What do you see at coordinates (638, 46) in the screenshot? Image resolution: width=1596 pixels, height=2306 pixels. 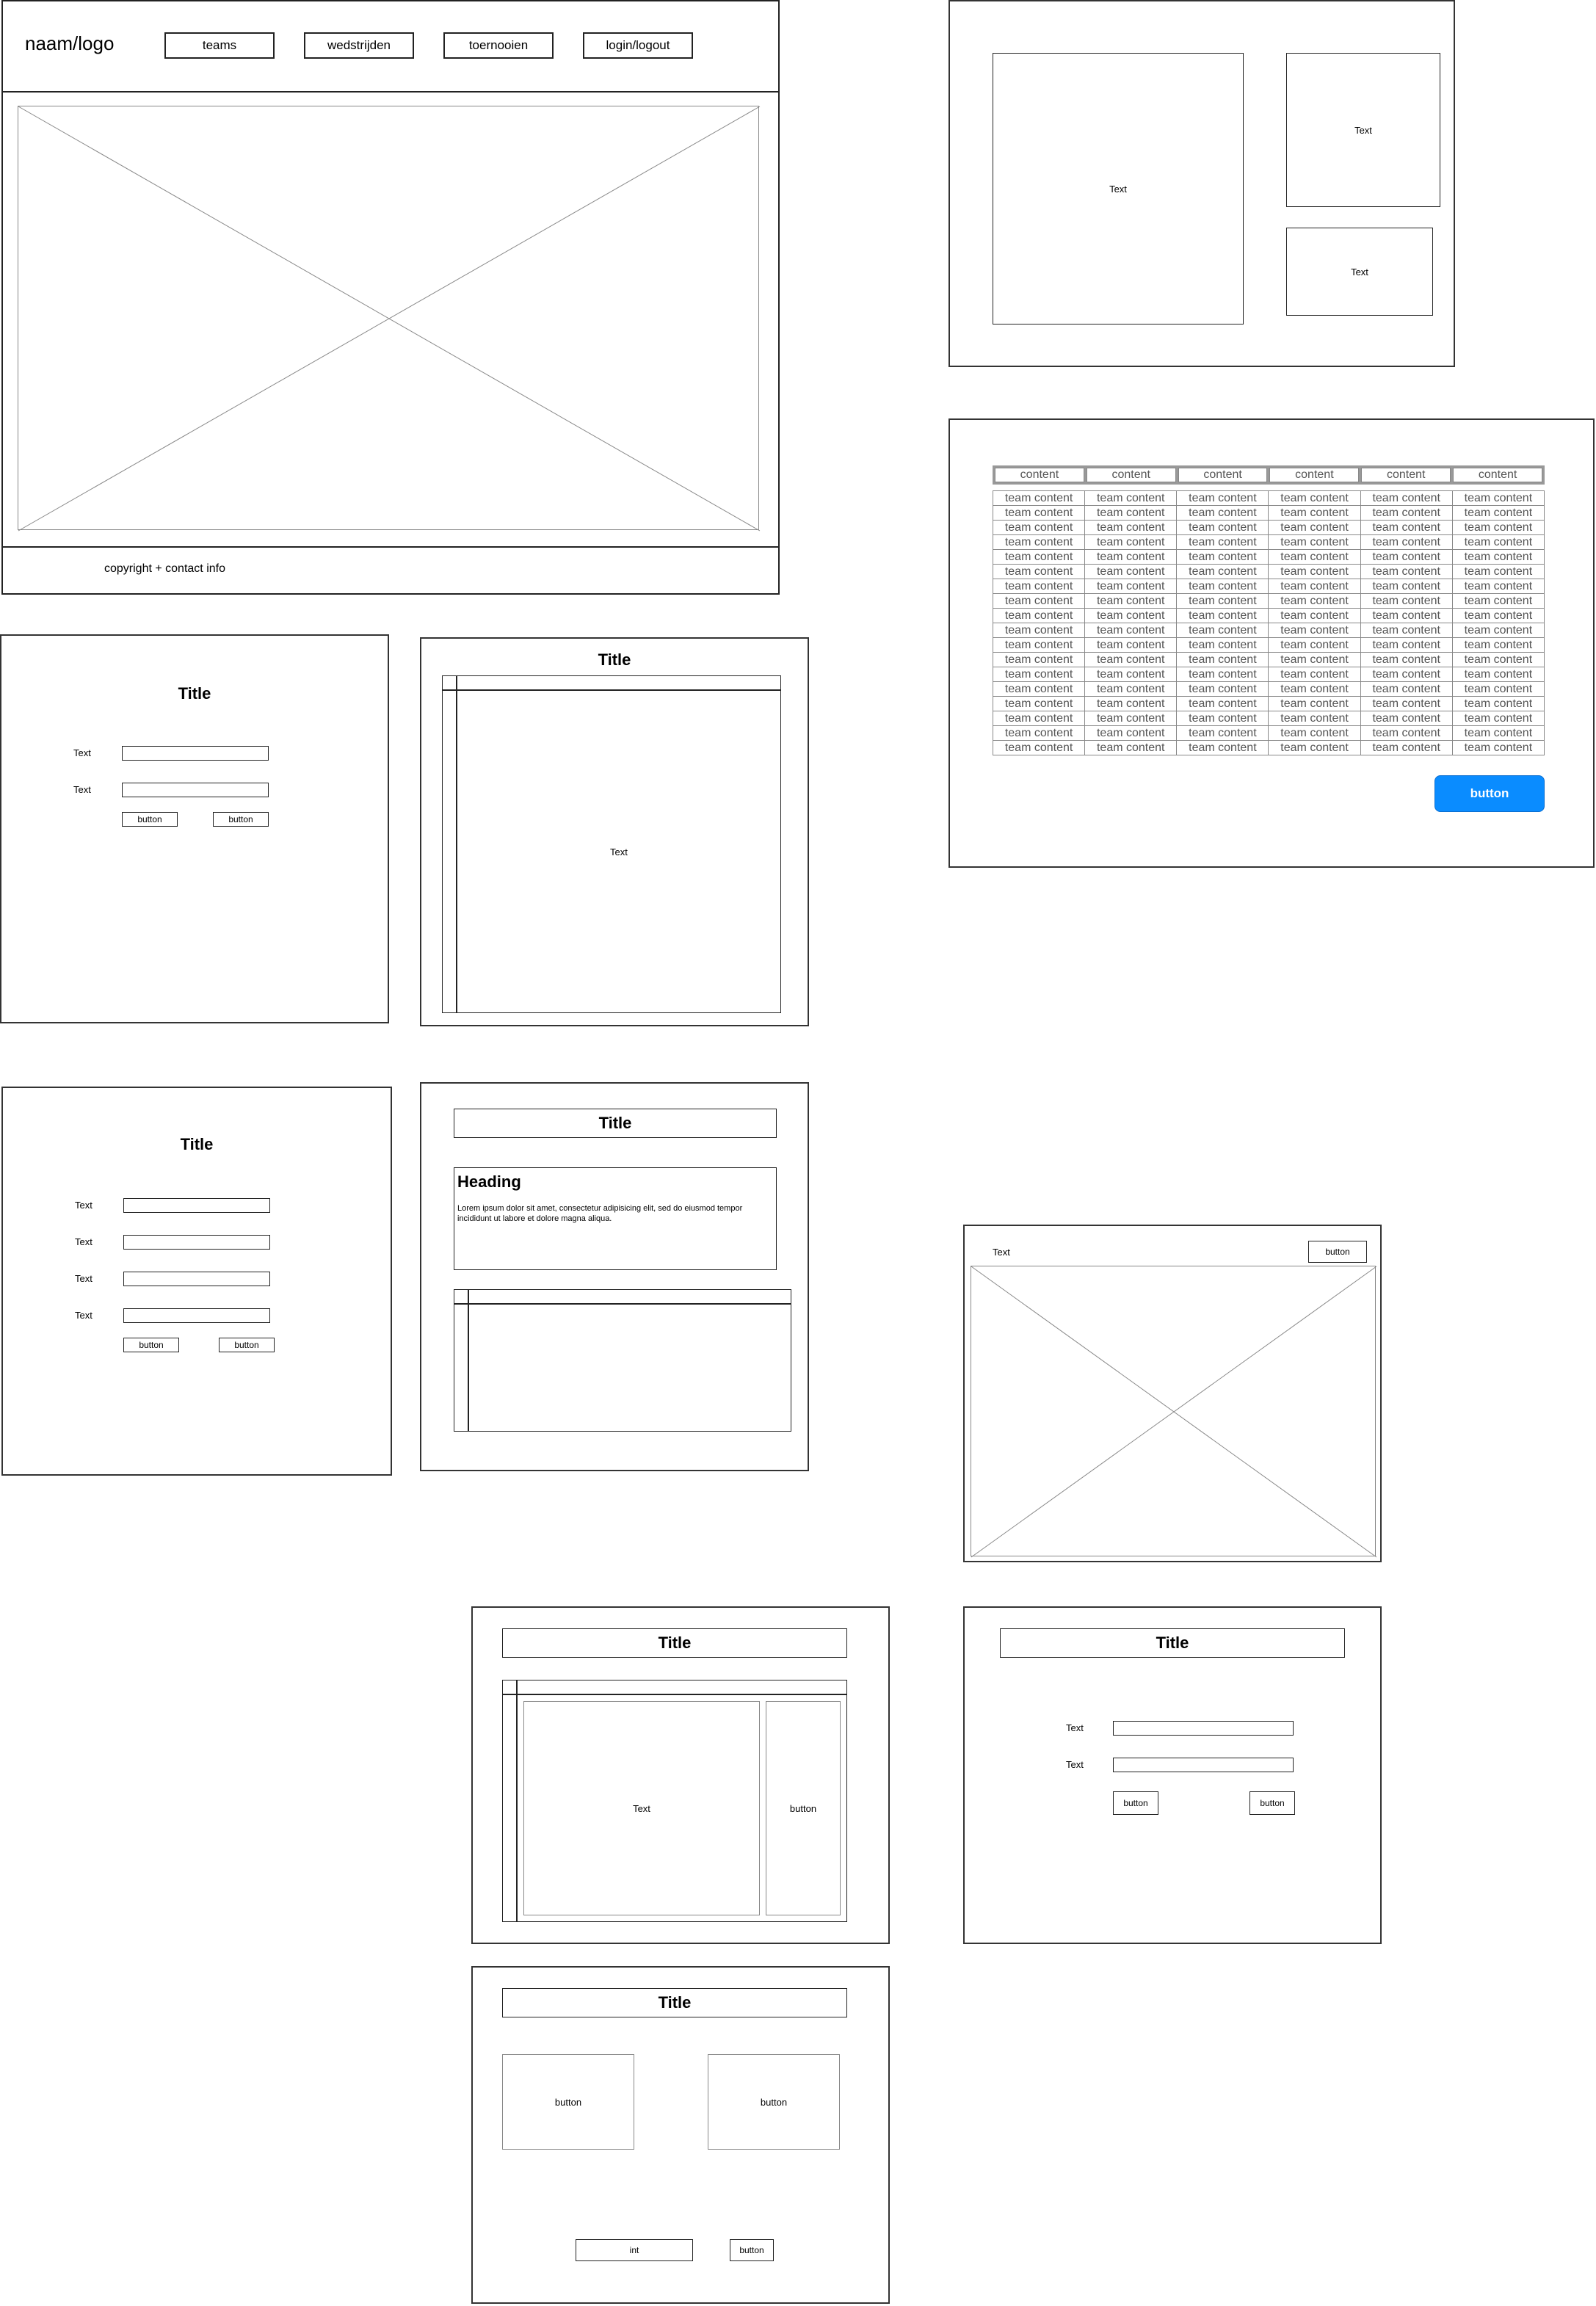 I see `nav-login-logout: login/logout` at bounding box center [638, 46].